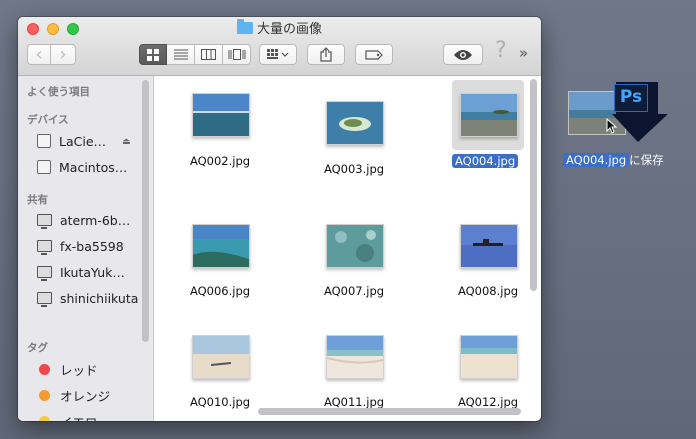  I want to click on sidebar-item-shinichiikuta: shinichiikuta, so click(87, 298).